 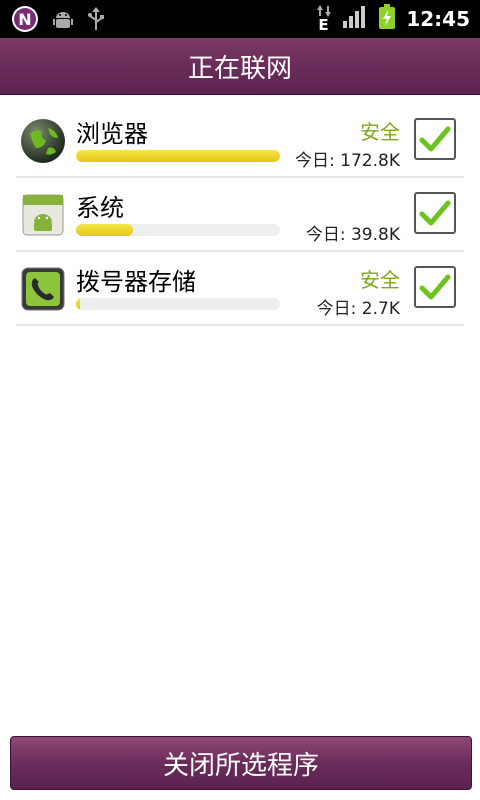 What do you see at coordinates (352, 235) in the screenshot?
I see `usage-today: 今日: 39.8K` at bounding box center [352, 235].